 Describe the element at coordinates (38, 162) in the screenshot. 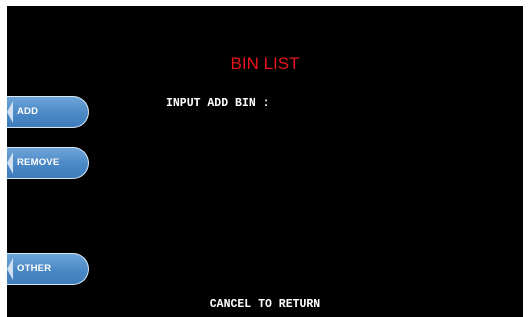

I see `remove-button-label: REMOVE` at that location.